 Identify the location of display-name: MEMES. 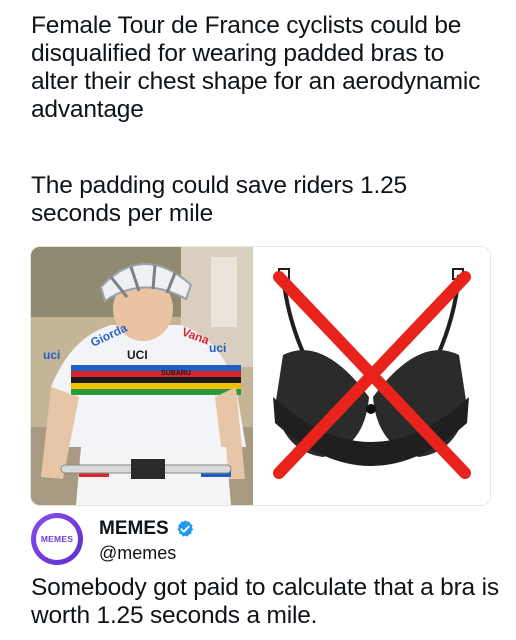
(134, 529).